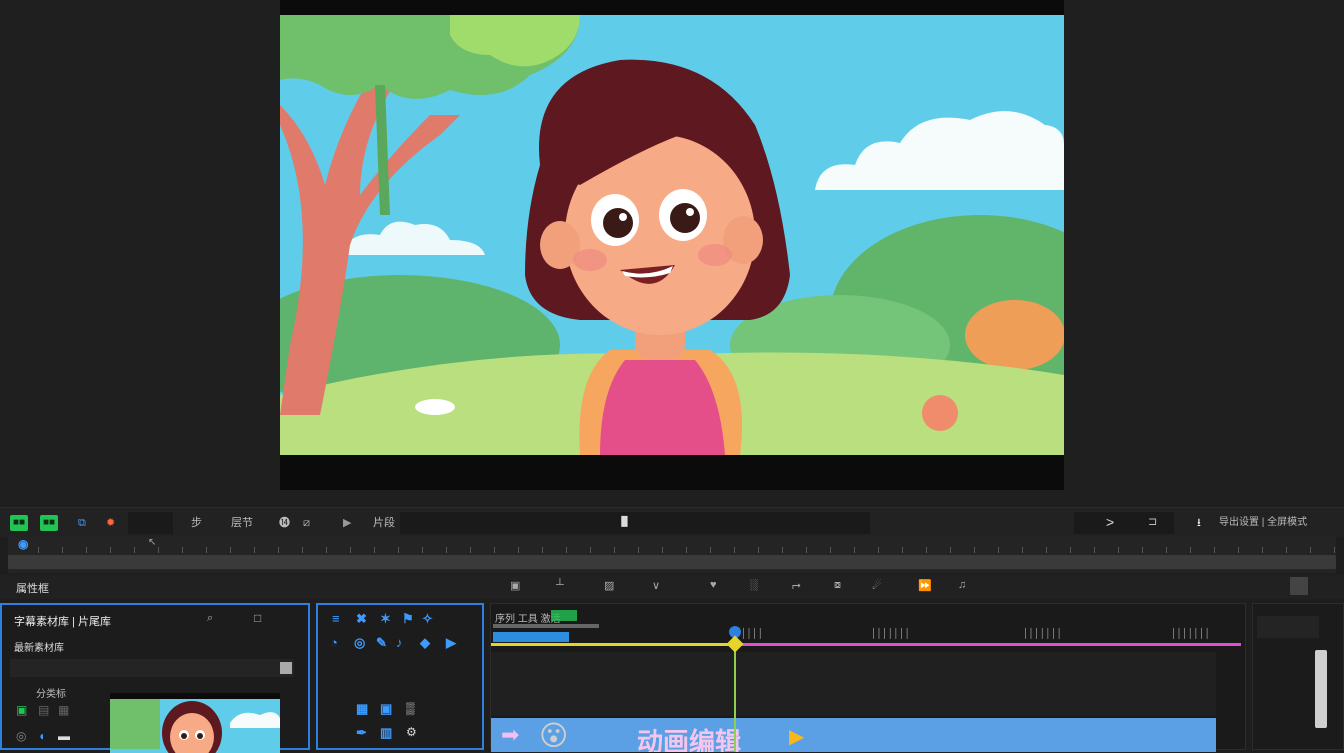 This screenshot has height=753, width=1344. Describe the element at coordinates (623, 217) in the screenshot. I see `eye-shine-left` at that location.